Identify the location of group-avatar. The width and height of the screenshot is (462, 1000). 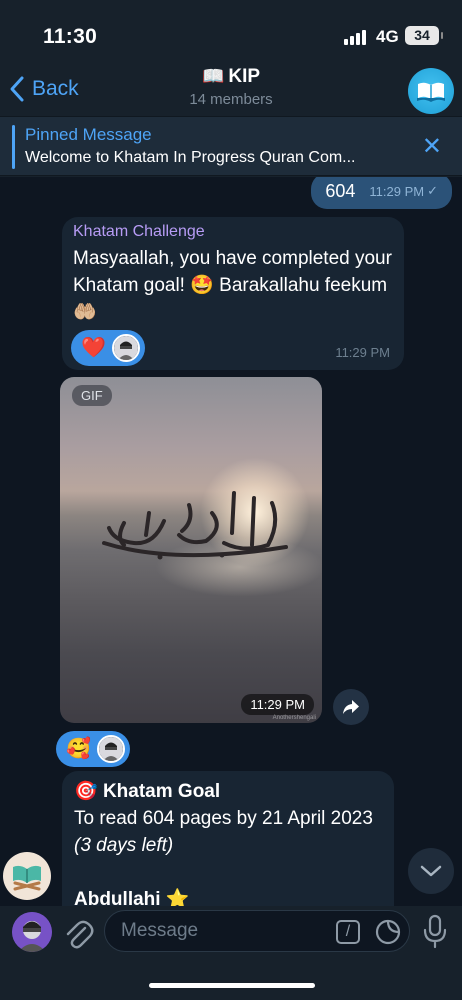
(431, 91).